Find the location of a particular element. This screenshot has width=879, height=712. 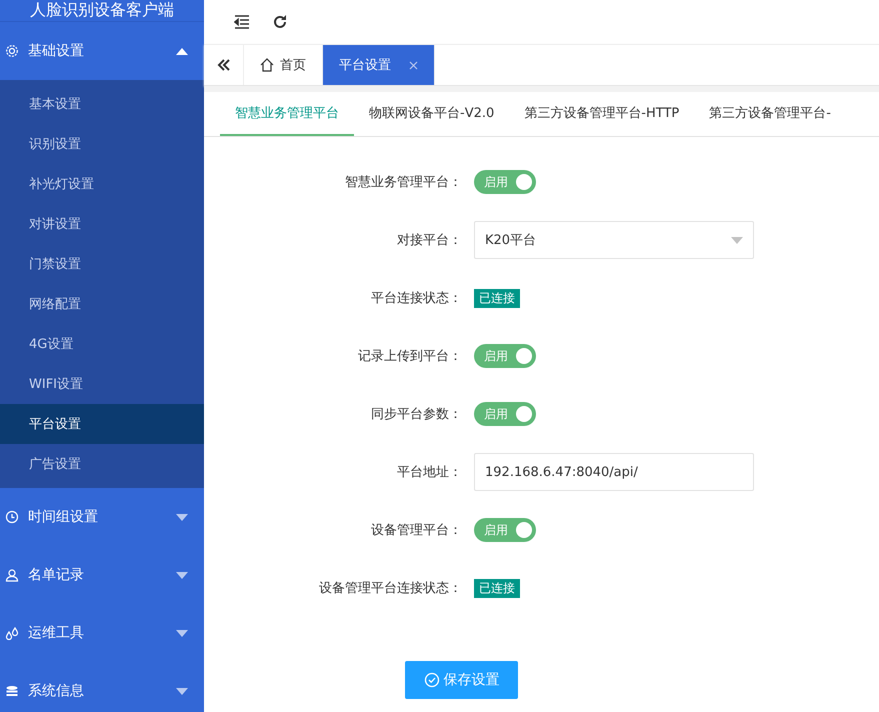

close-icon is located at coordinates (413, 65).